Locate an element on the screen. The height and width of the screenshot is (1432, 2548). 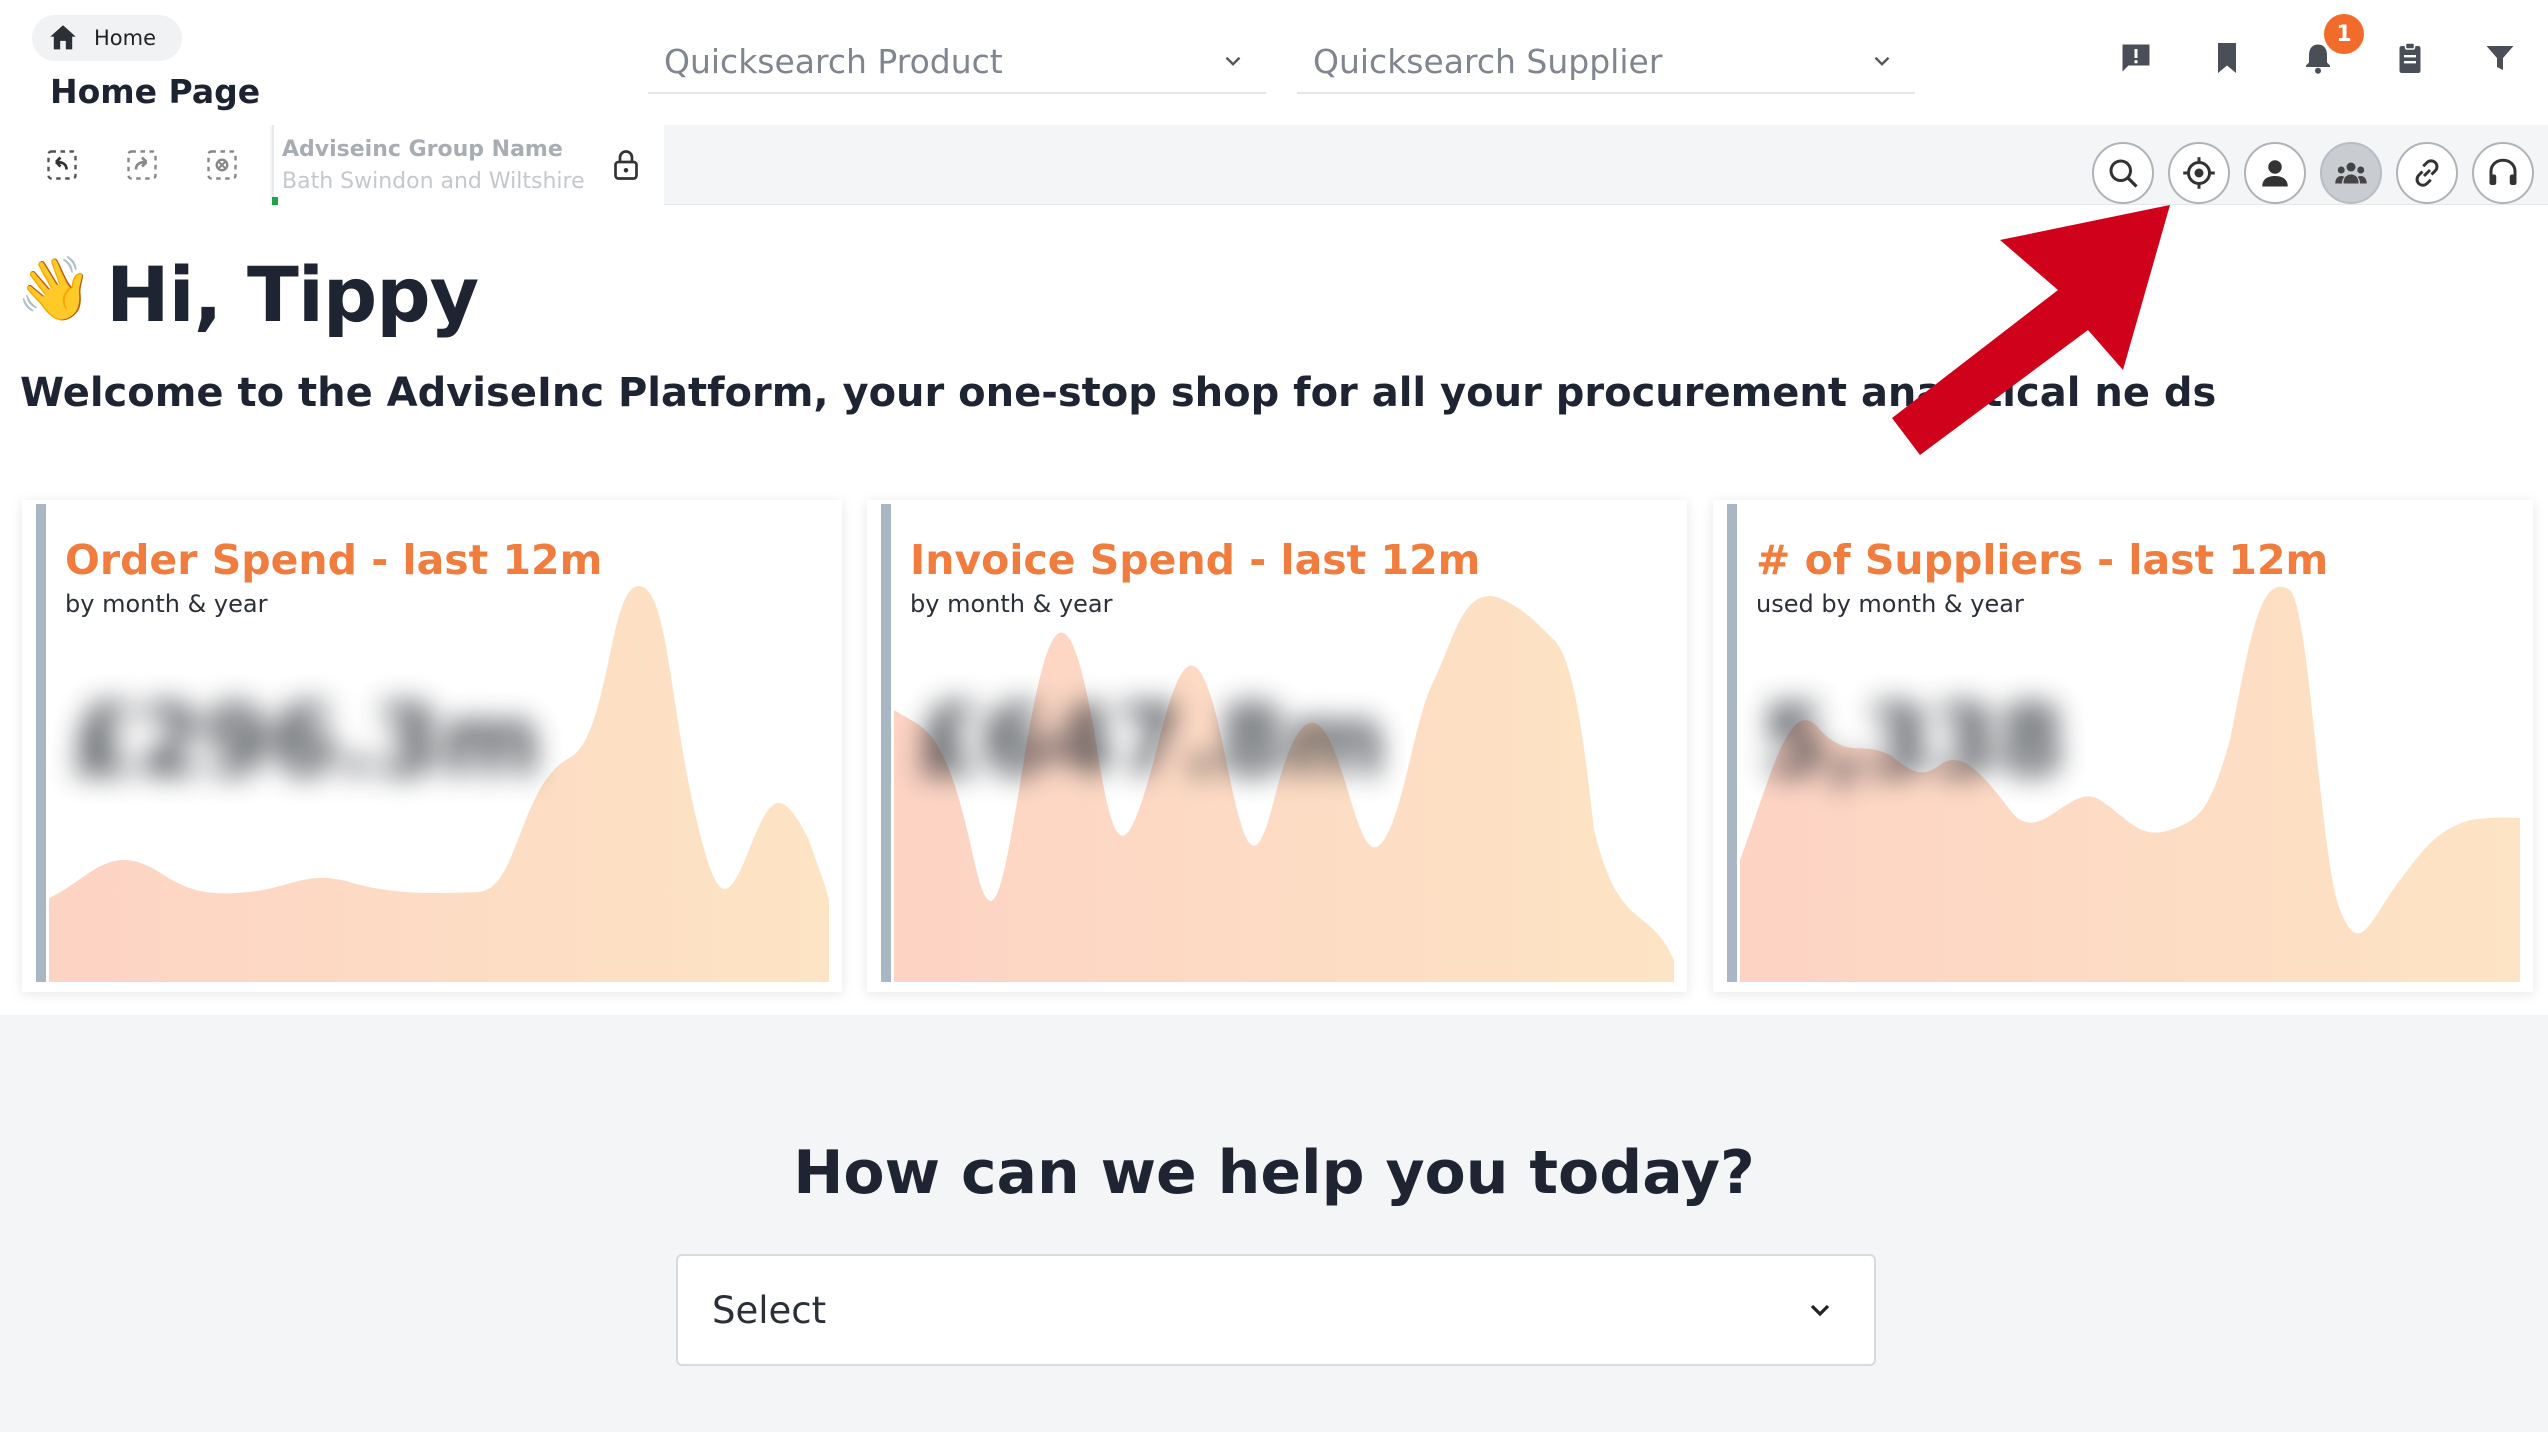
search-icon is located at coordinates (2123, 173).